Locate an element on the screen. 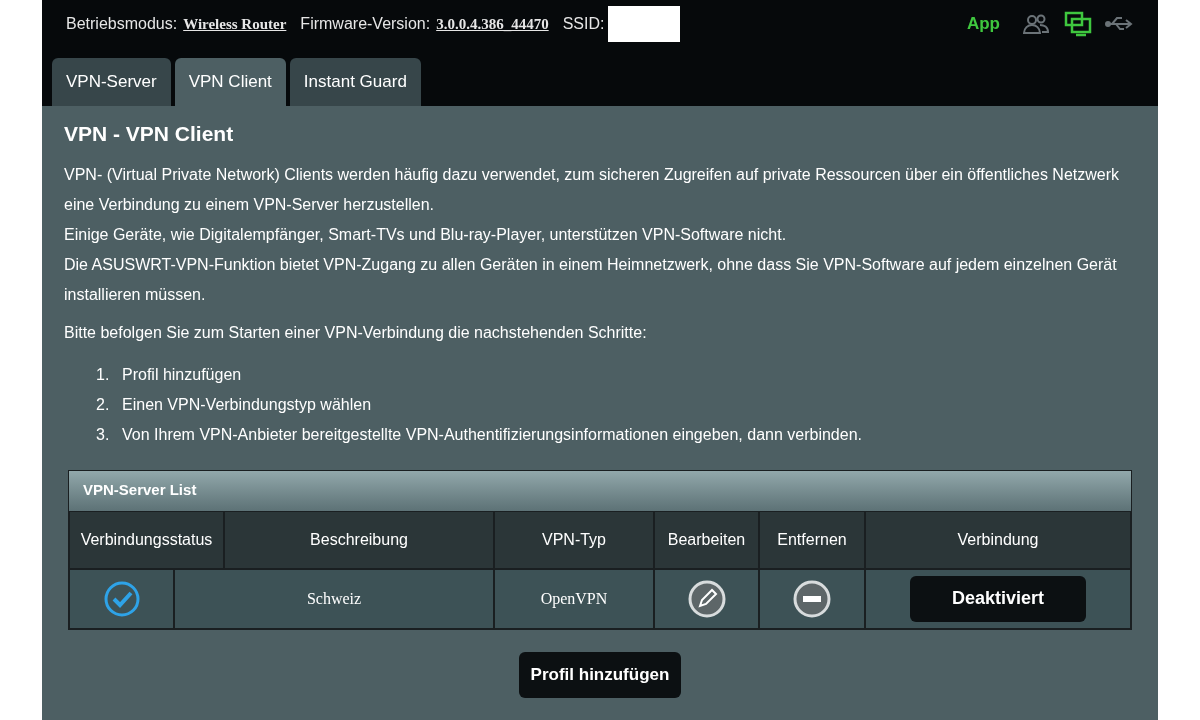 The height and width of the screenshot is (720, 1200). table-cell: OpenVPN is located at coordinates (574, 598).